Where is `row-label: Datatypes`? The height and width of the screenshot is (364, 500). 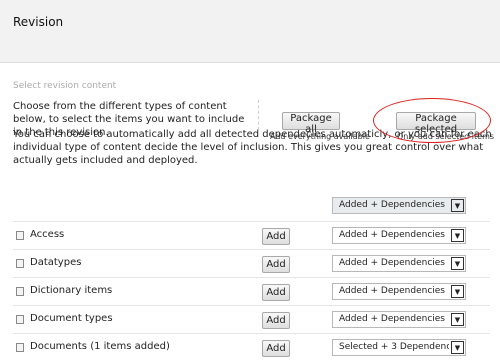 row-label: Datatypes is located at coordinates (56, 262).